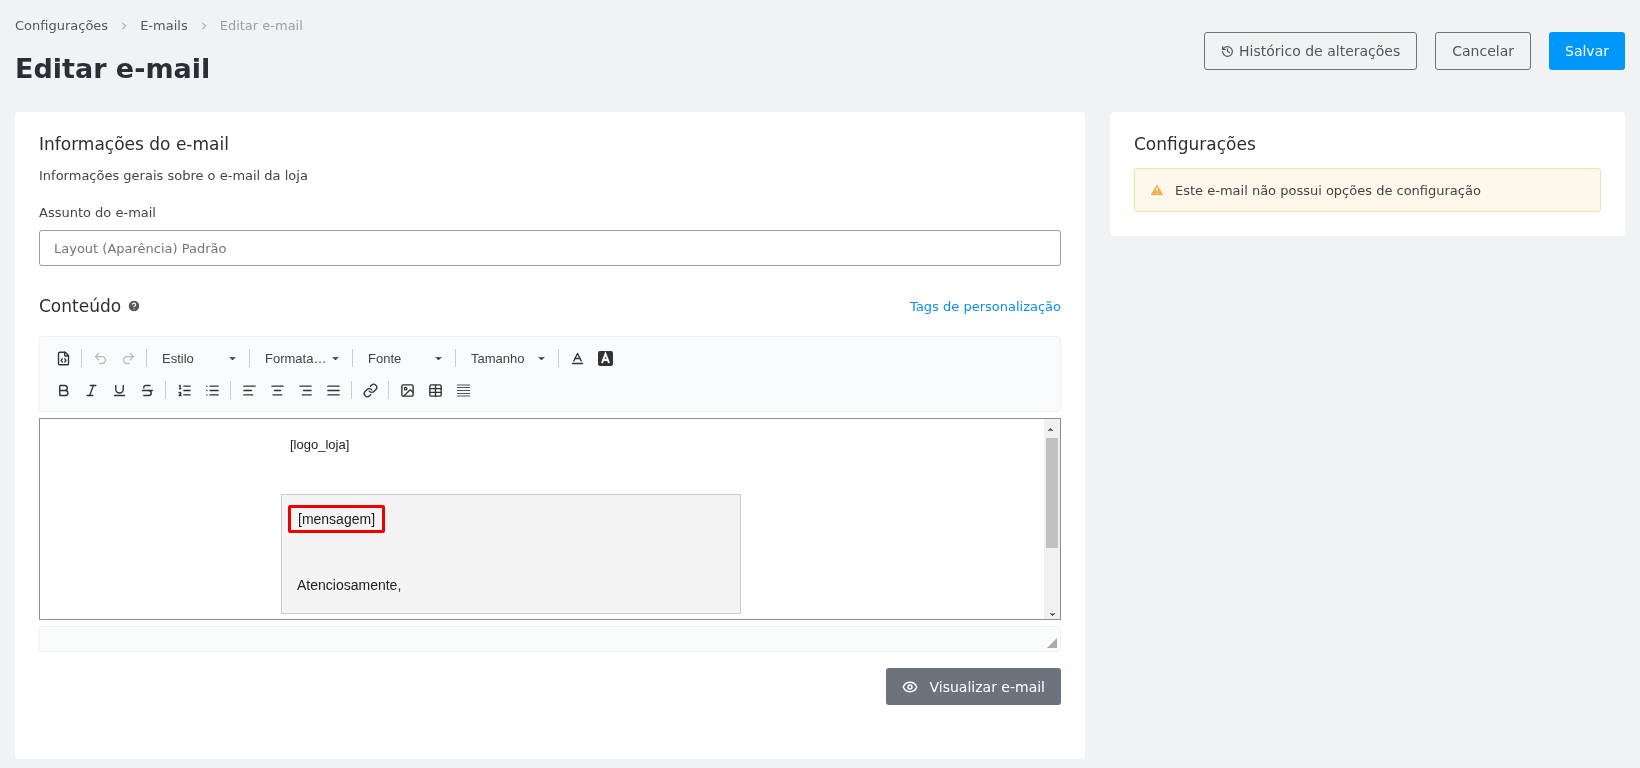  Describe the element at coordinates (507, 358) in the screenshot. I see `toolbar-dropdown: Tamanho` at that location.